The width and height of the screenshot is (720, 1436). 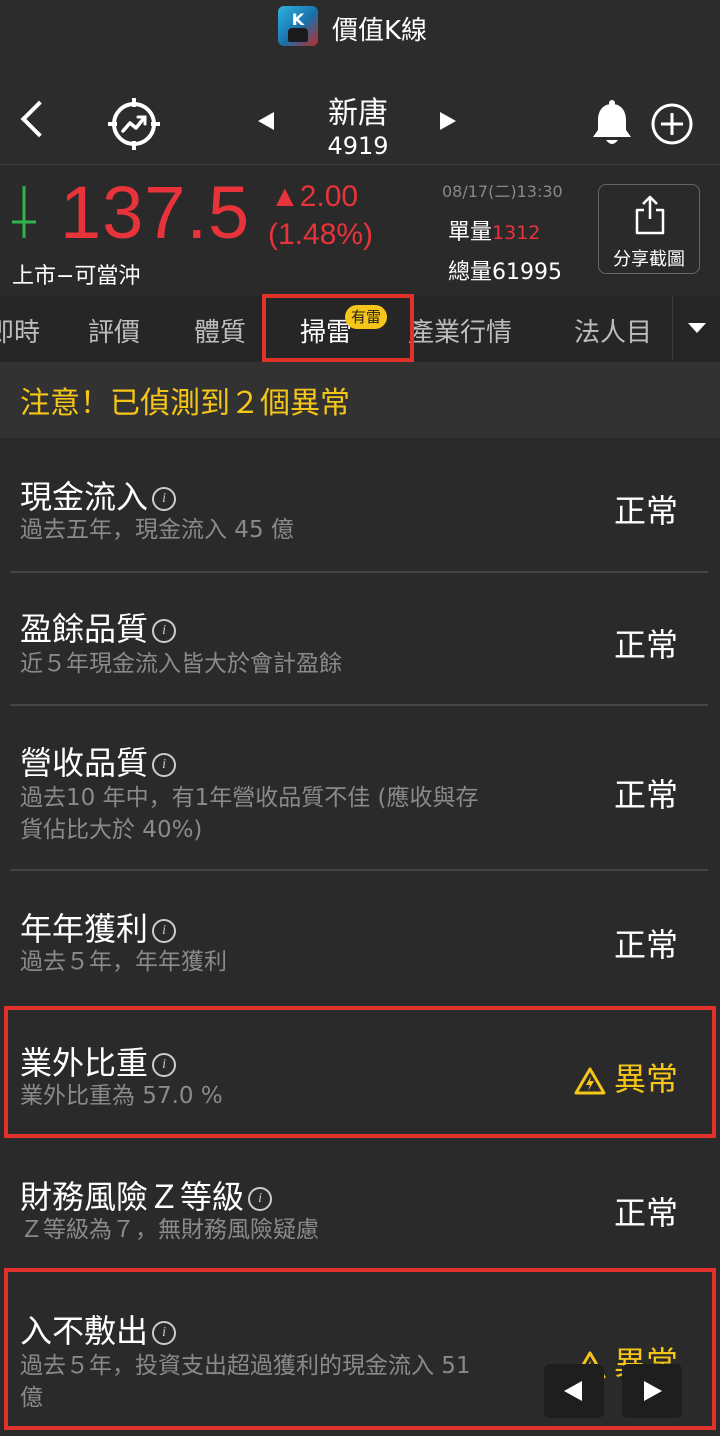 I want to click on current-price: 137.5, so click(x=155, y=212).